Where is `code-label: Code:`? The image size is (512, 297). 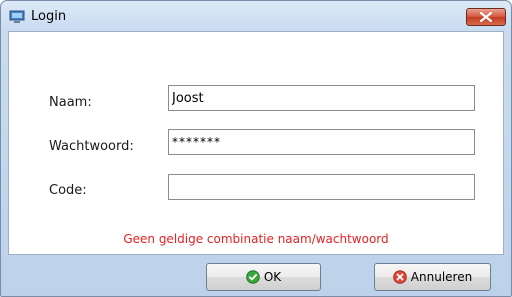
code-label: Code: is located at coordinates (68, 190).